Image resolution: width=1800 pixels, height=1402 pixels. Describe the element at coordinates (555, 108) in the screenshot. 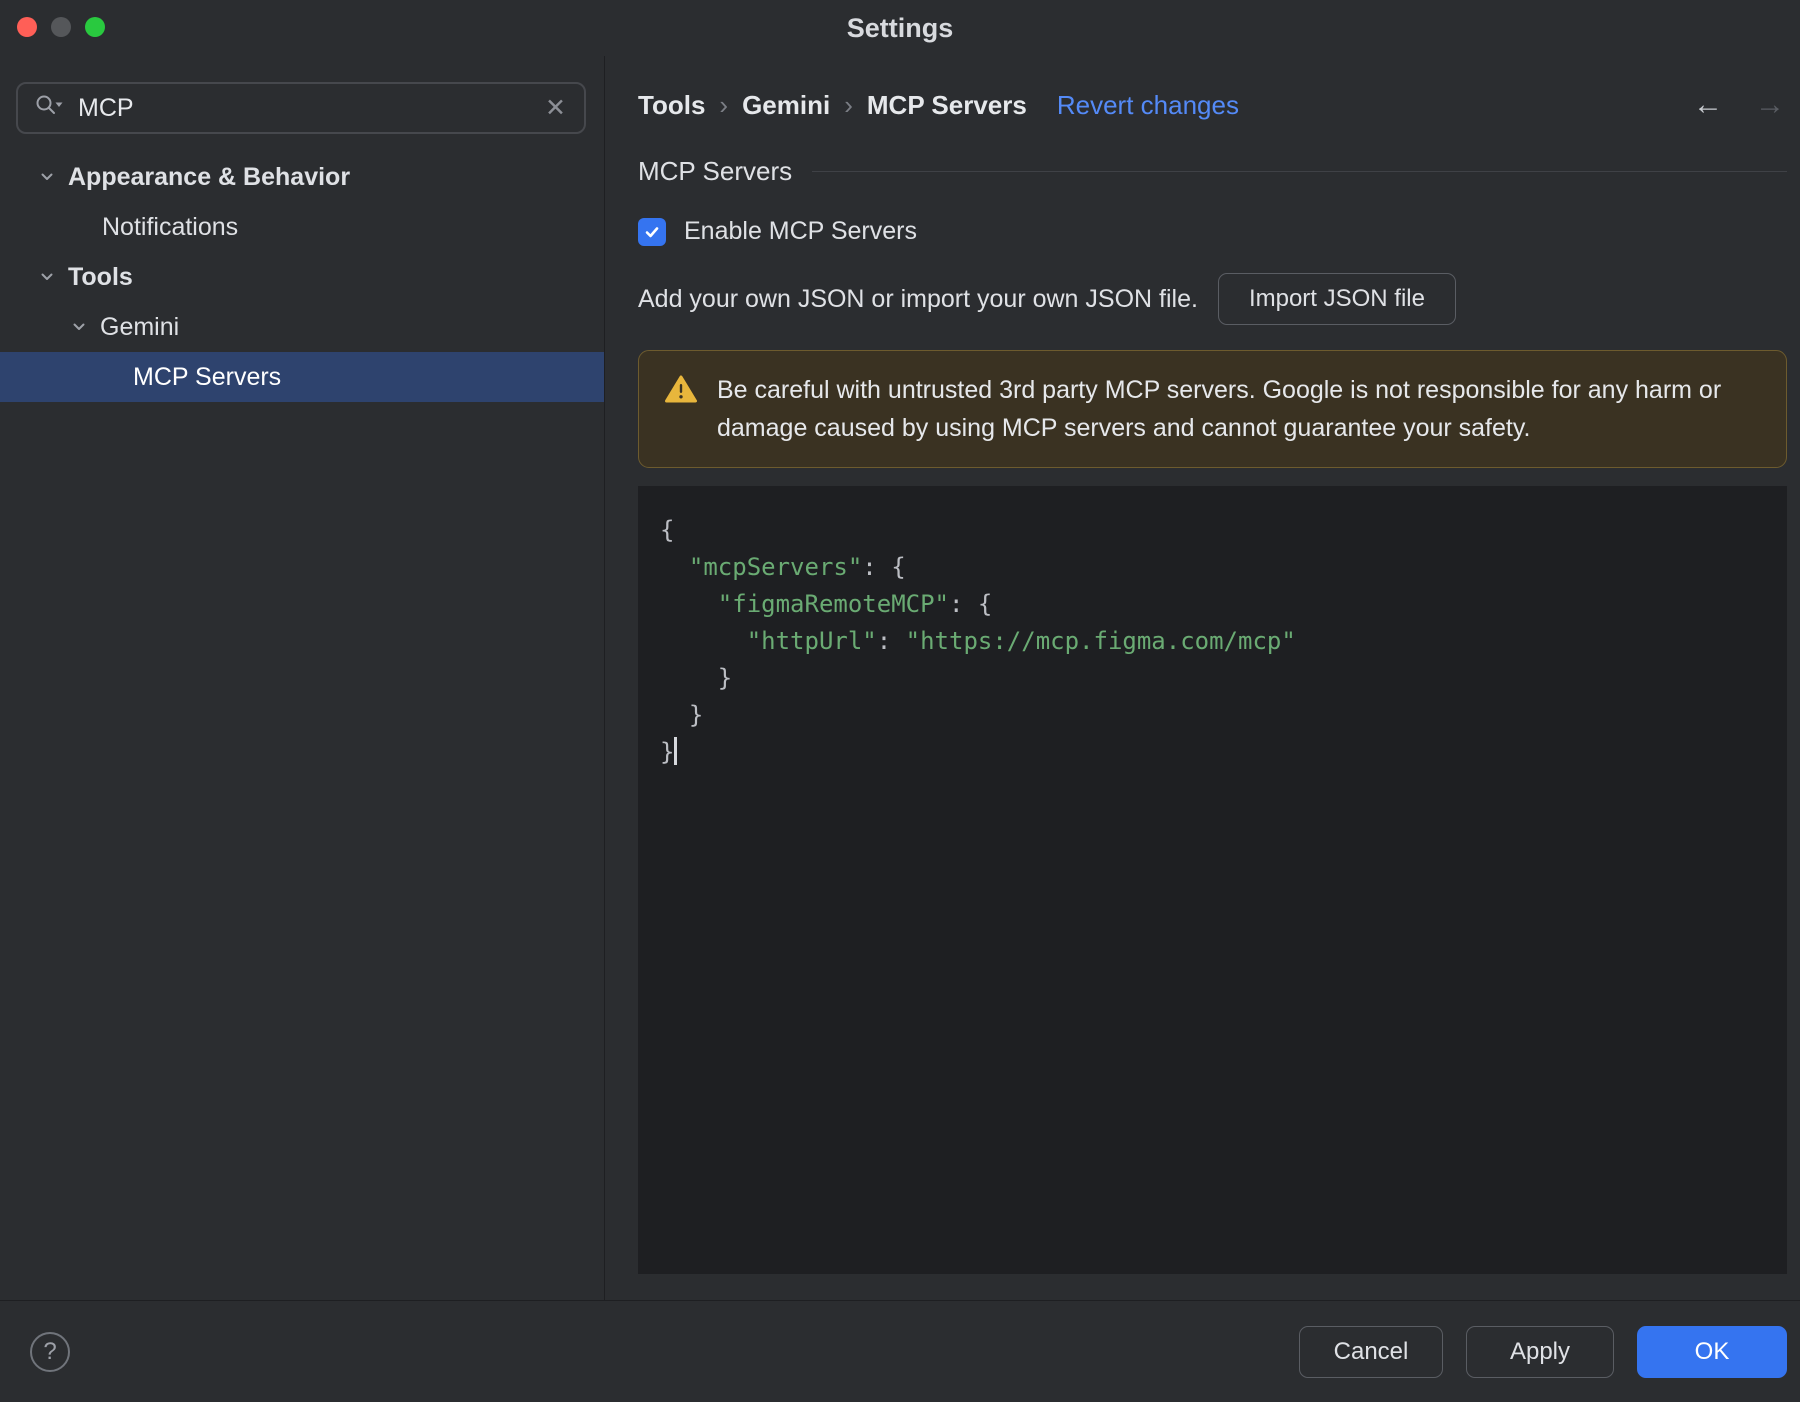

I see `clear-search-icon: ✕` at that location.